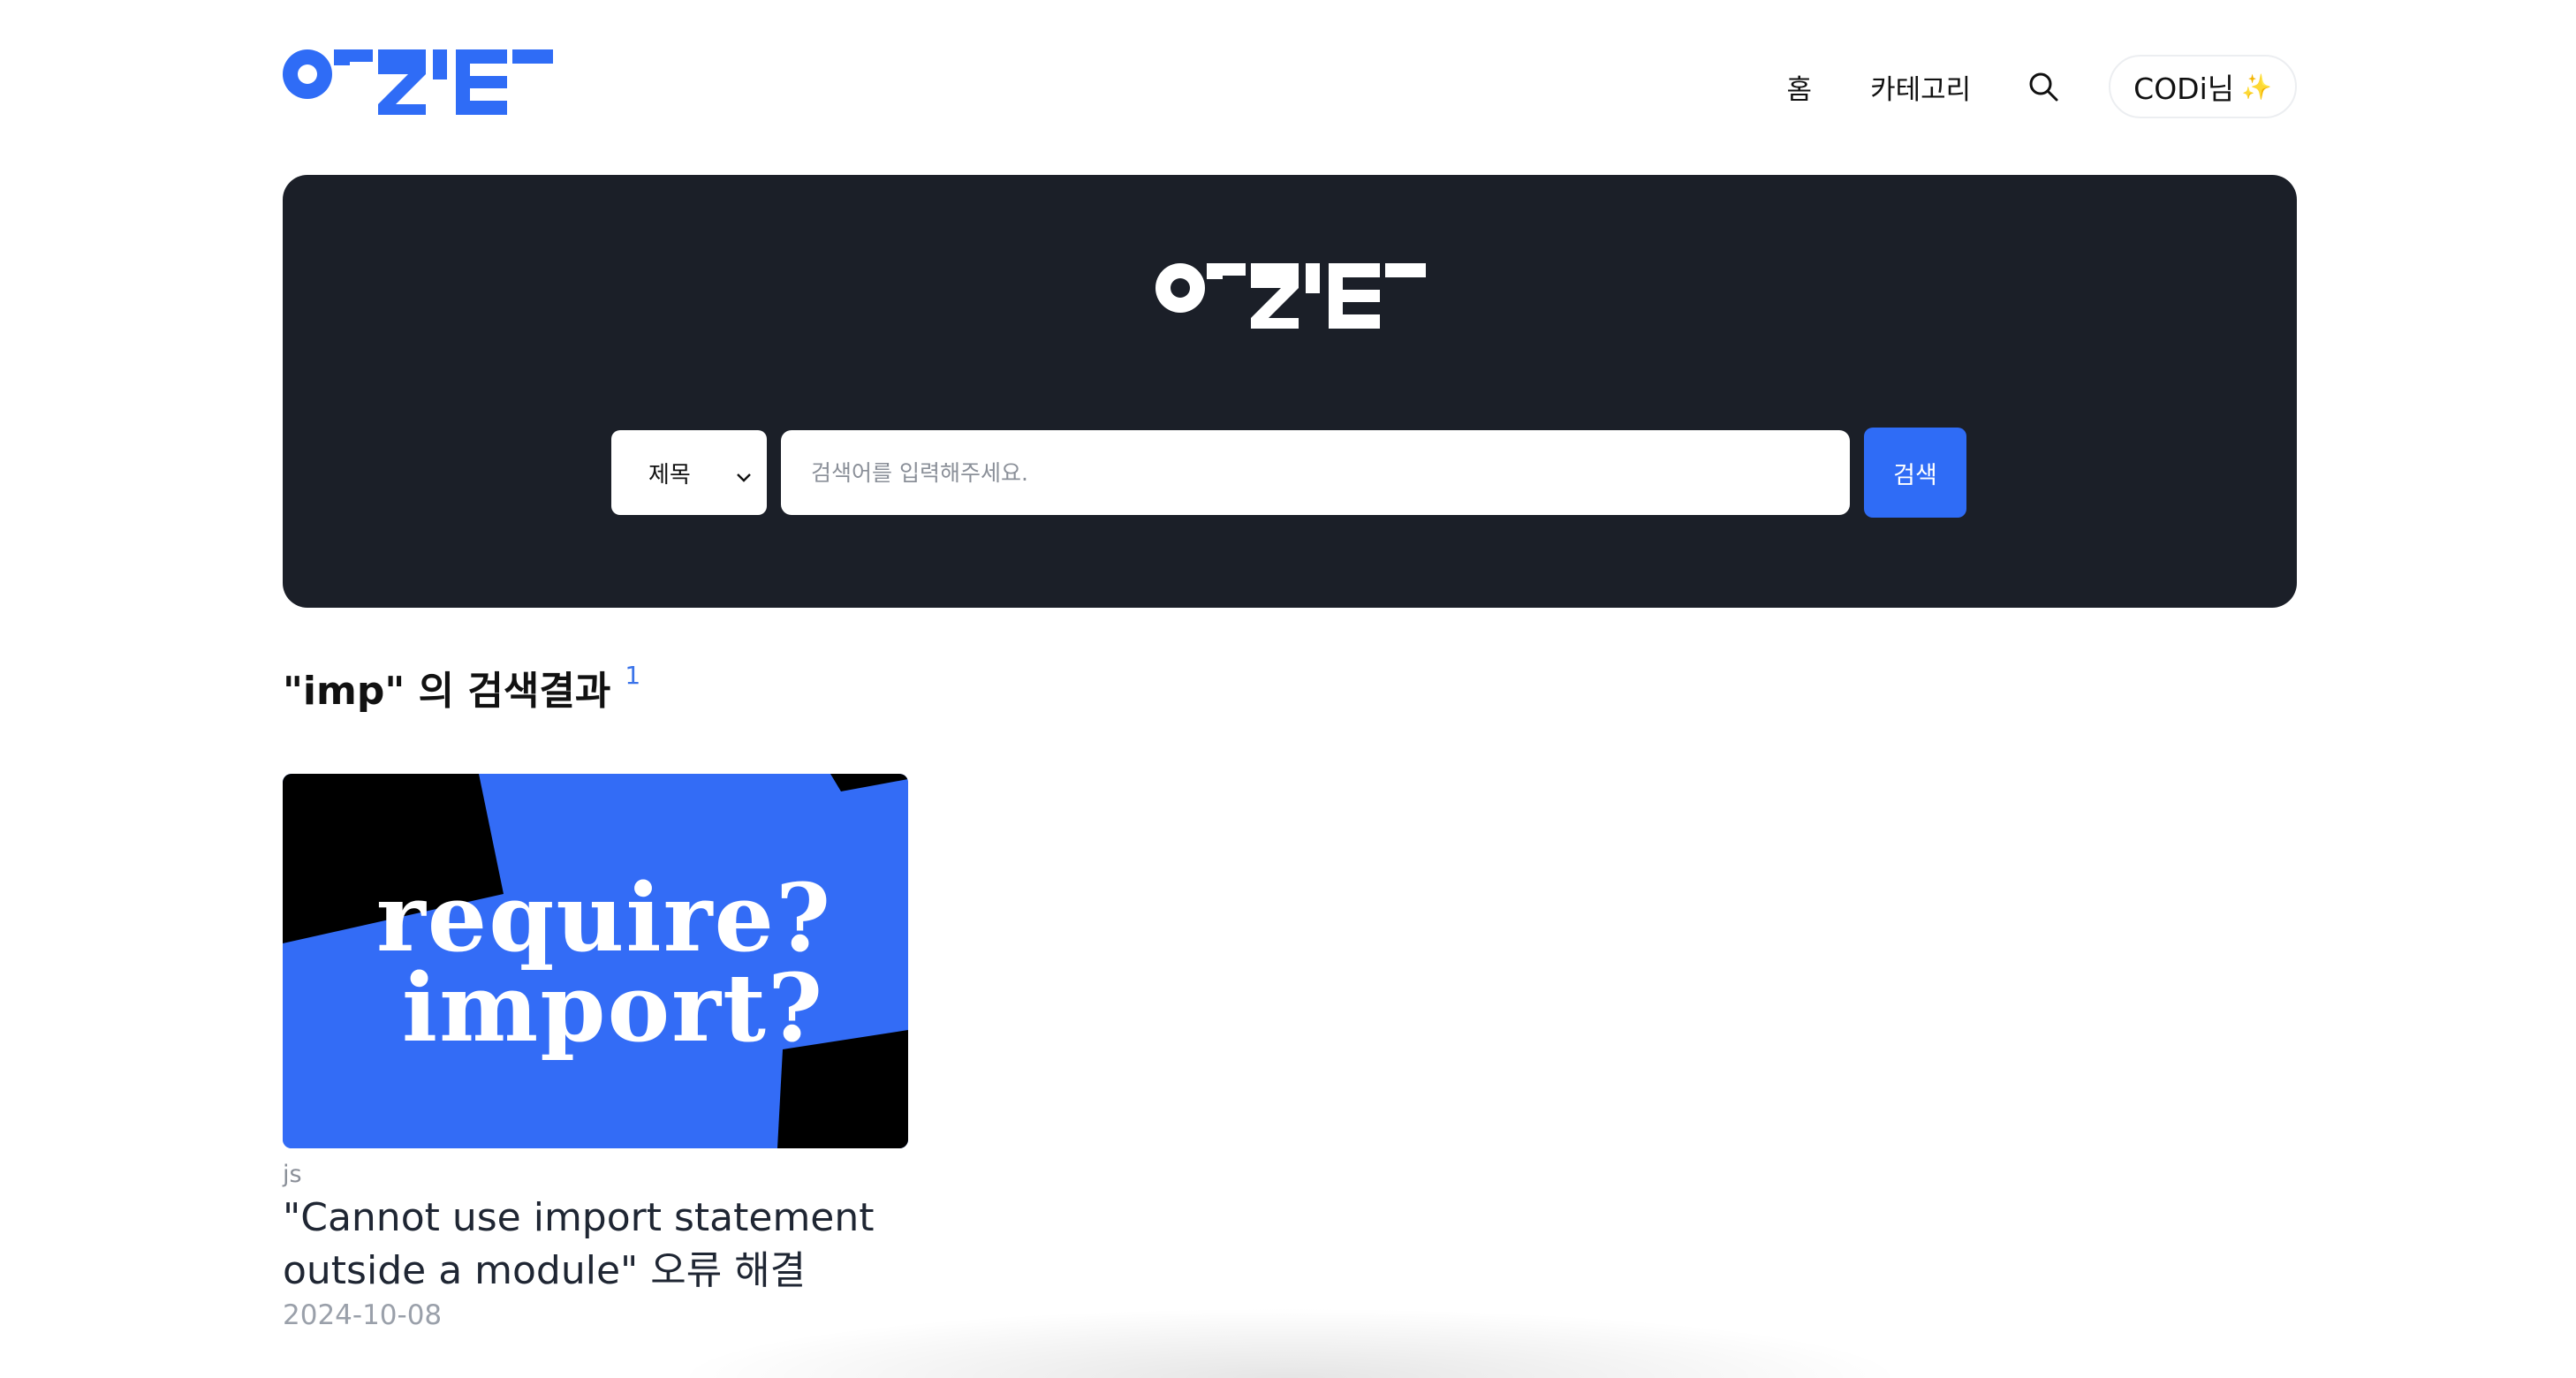 Image resolution: width=2576 pixels, height=1378 pixels. Describe the element at coordinates (613, 1007) in the screenshot. I see `thumbnail-text: import?` at that location.